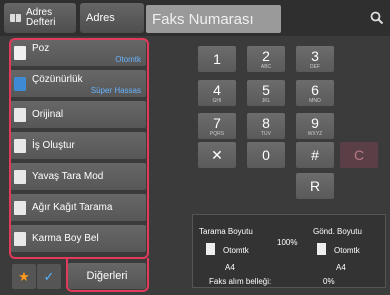 The image size is (390, 295). Describe the element at coordinates (315, 134) in the screenshot. I see `key-letters: WXYZ` at that location.